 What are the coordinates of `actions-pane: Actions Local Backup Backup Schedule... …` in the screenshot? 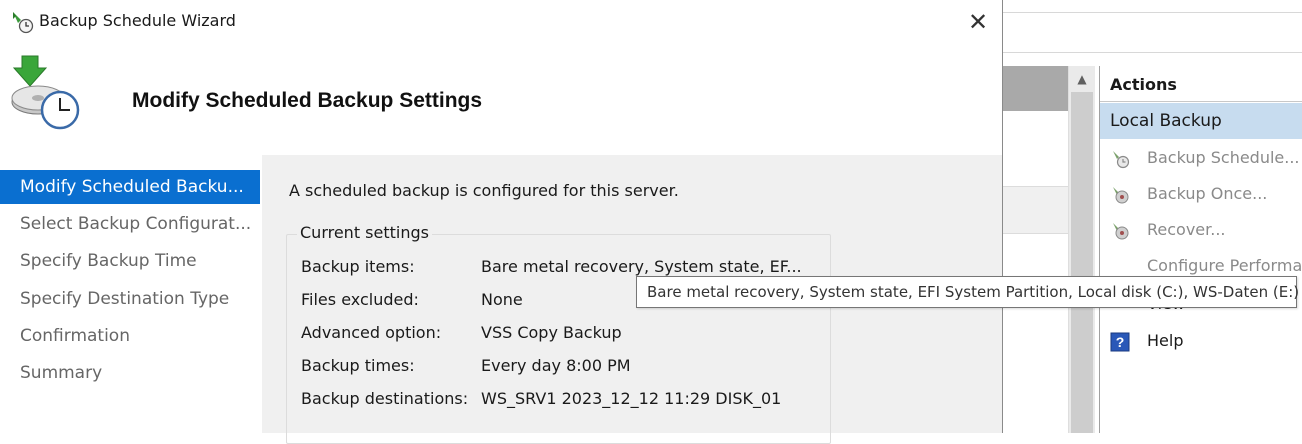 It's located at (1200, 249).